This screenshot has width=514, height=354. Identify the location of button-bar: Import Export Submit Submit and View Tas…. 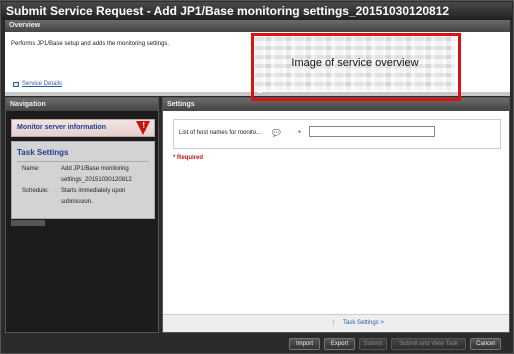
(257, 344).